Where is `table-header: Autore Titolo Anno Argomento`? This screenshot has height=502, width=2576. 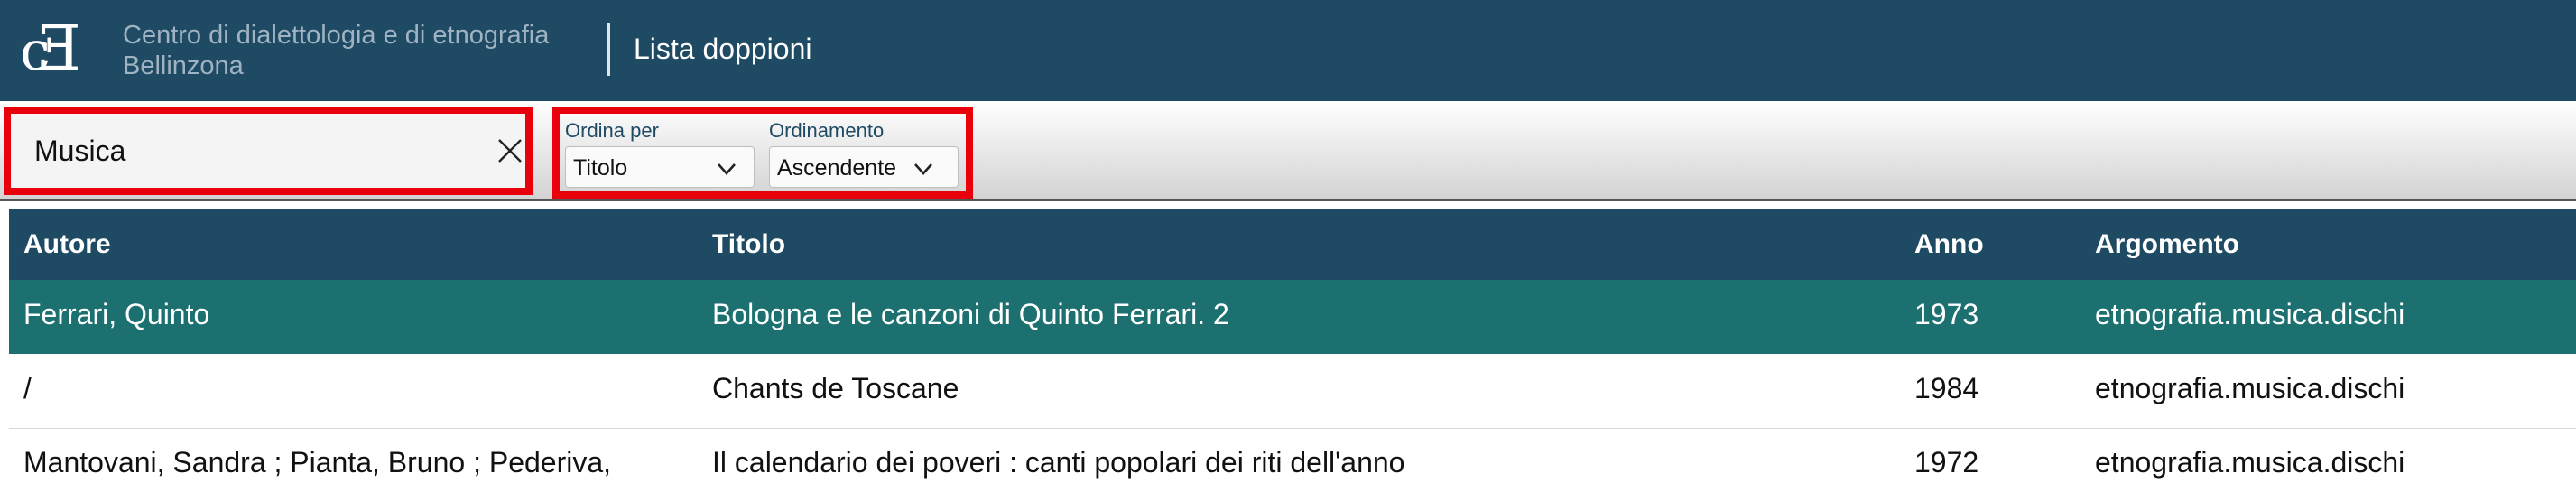 table-header: Autore Titolo Anno Argomento is located at coordinates (1292, 244).